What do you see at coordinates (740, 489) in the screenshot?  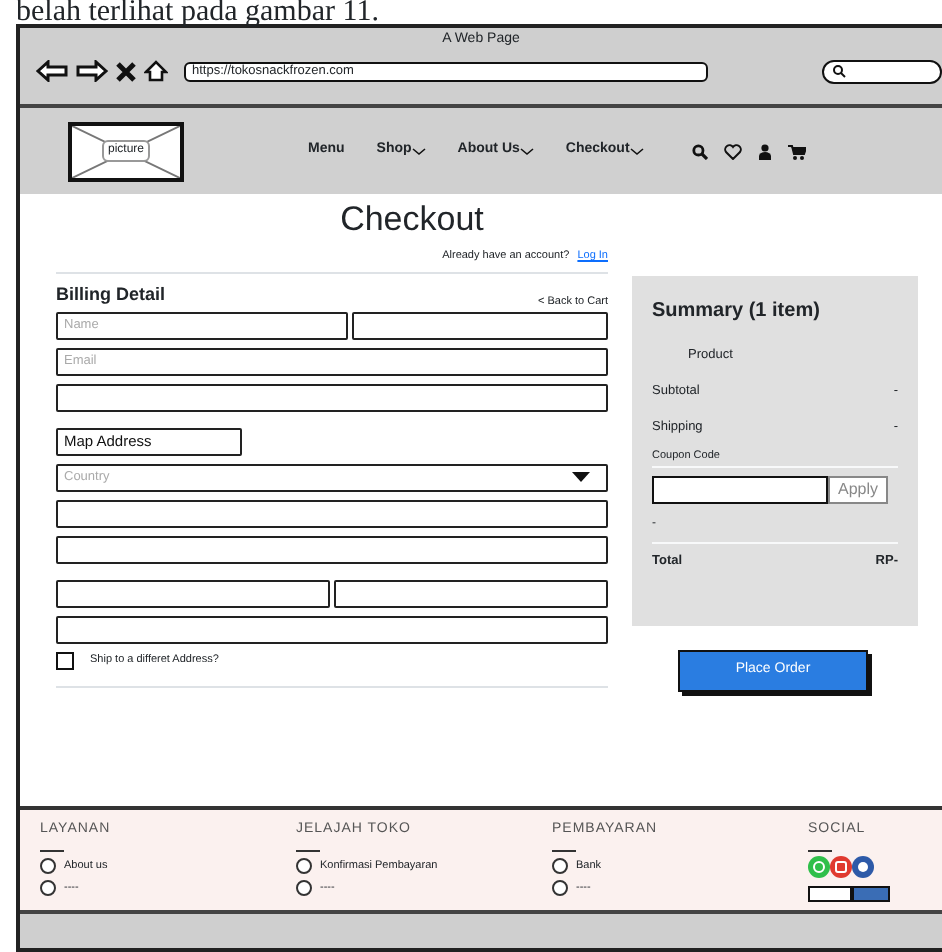 I see `coupon-field` at bounding box center [740, 489].